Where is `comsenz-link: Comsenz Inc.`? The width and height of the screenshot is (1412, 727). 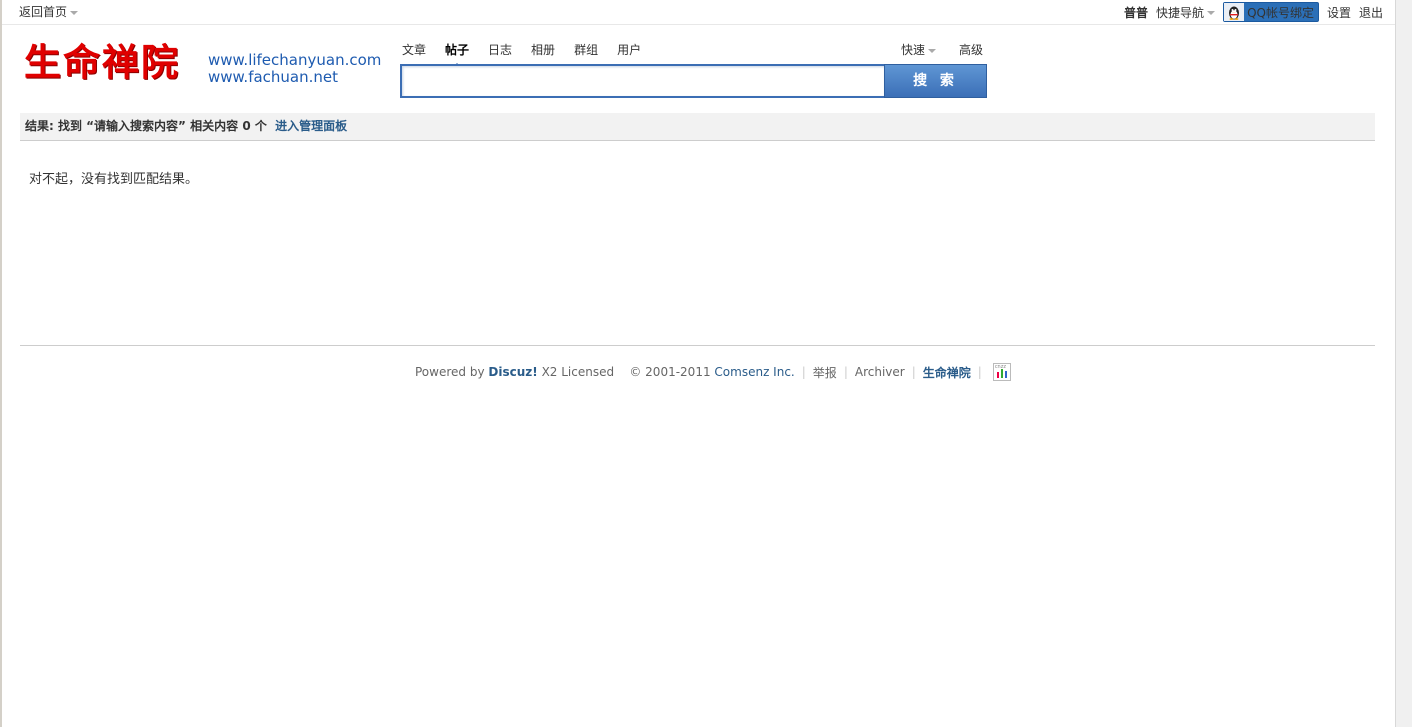
comsenz-link: Comsenz Inc. is located at coordinates (754, 372).